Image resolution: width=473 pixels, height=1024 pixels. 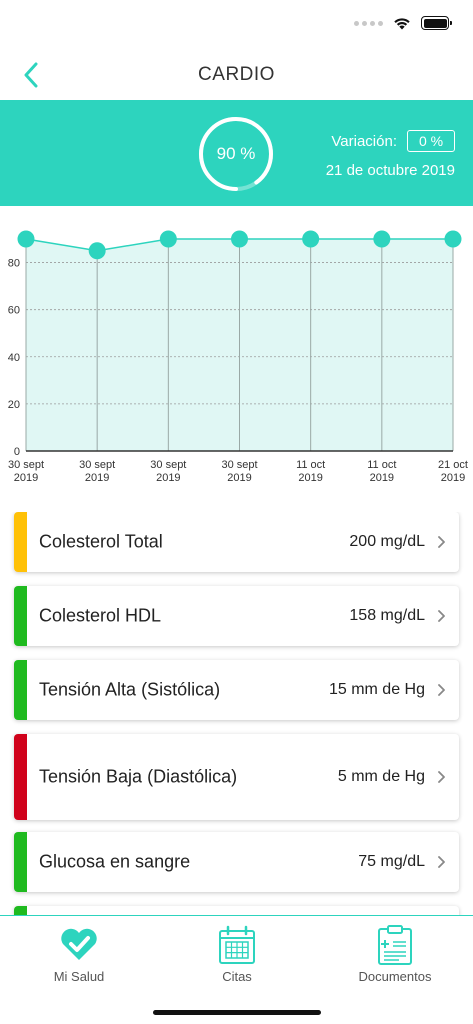 I want to click on heart-check-icon, so click(x=79, y=944).